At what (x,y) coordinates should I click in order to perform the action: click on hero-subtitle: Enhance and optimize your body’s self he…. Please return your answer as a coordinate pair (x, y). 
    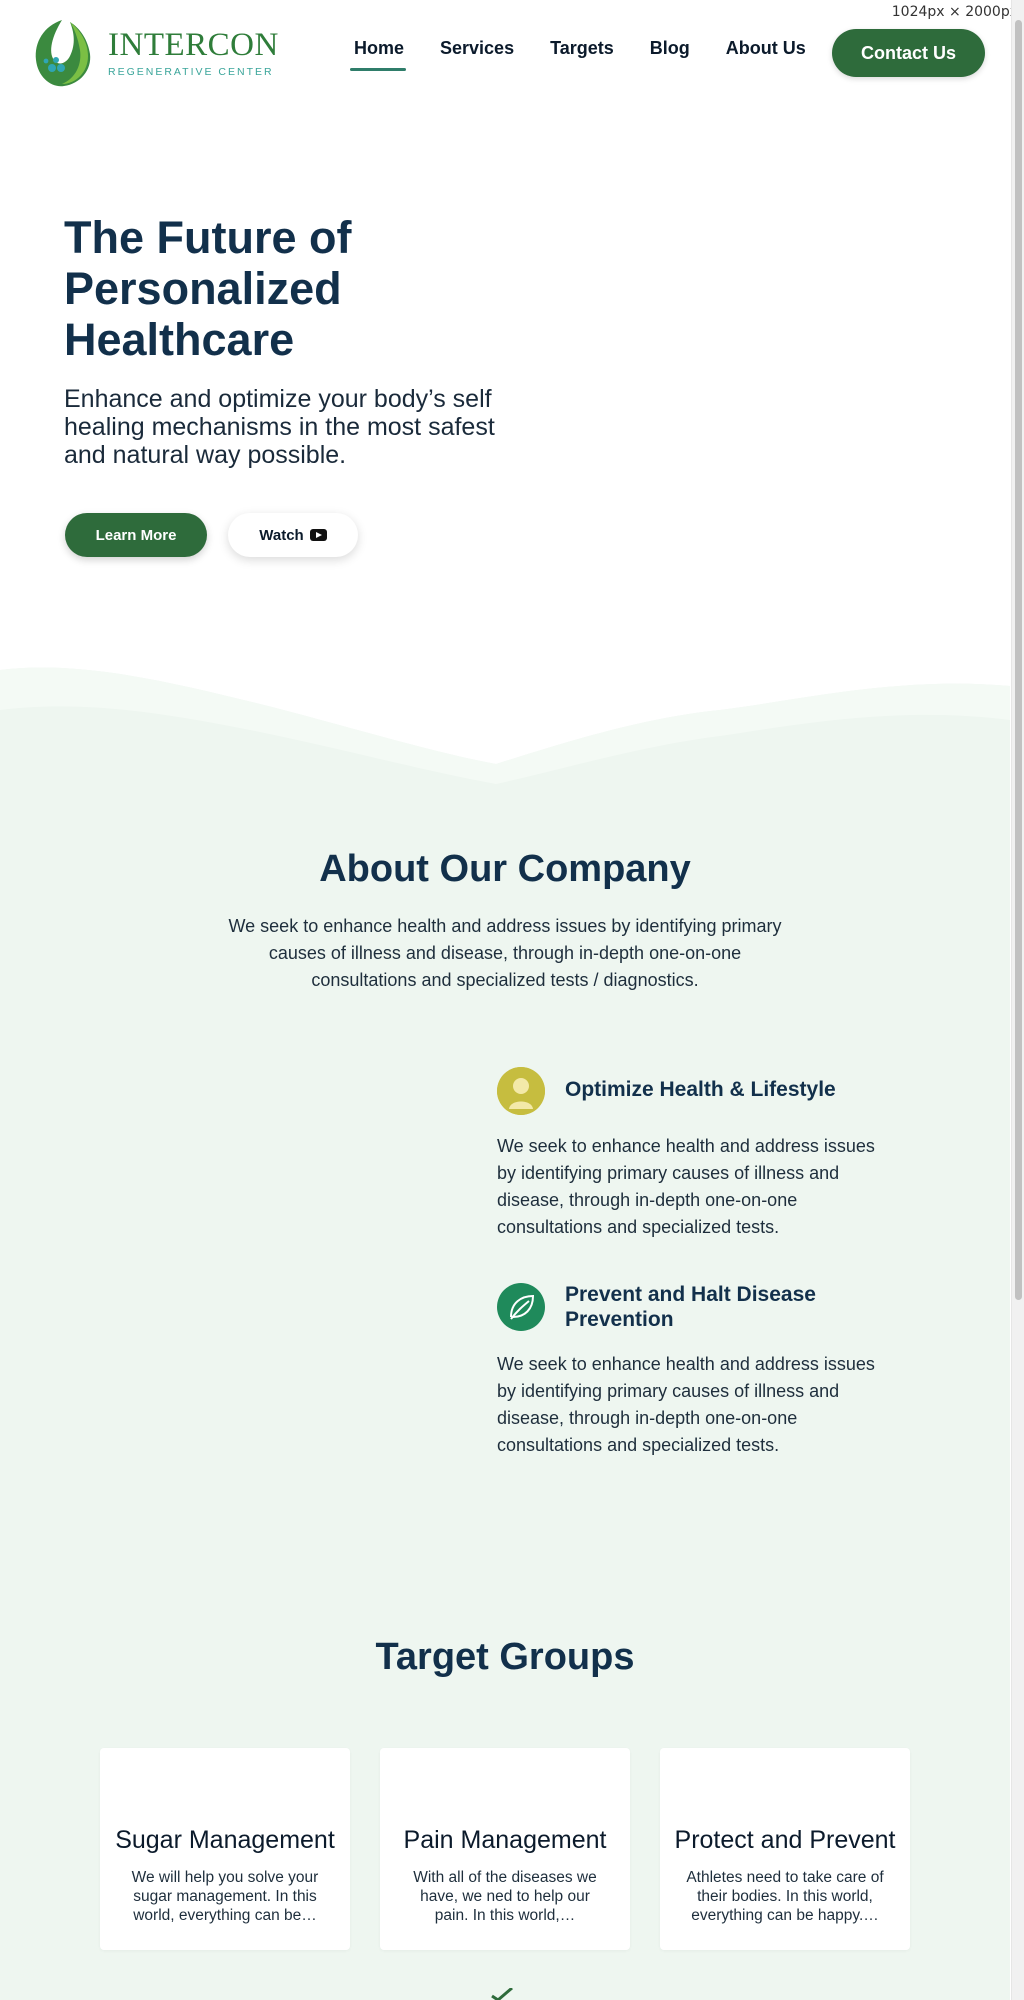
    Looking at the image, I should click on (279, 427).